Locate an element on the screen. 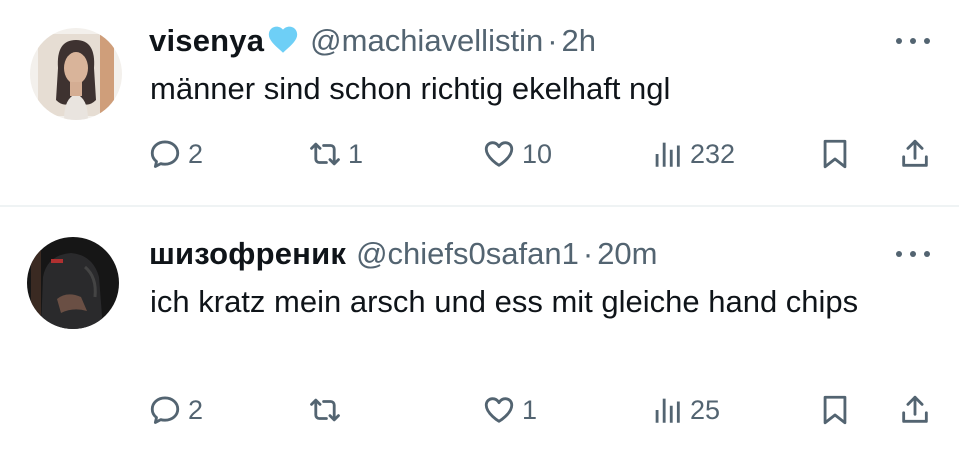 This screenshot has height=454, width=959. timestamp: 2h is located at coordinates (579, 40).